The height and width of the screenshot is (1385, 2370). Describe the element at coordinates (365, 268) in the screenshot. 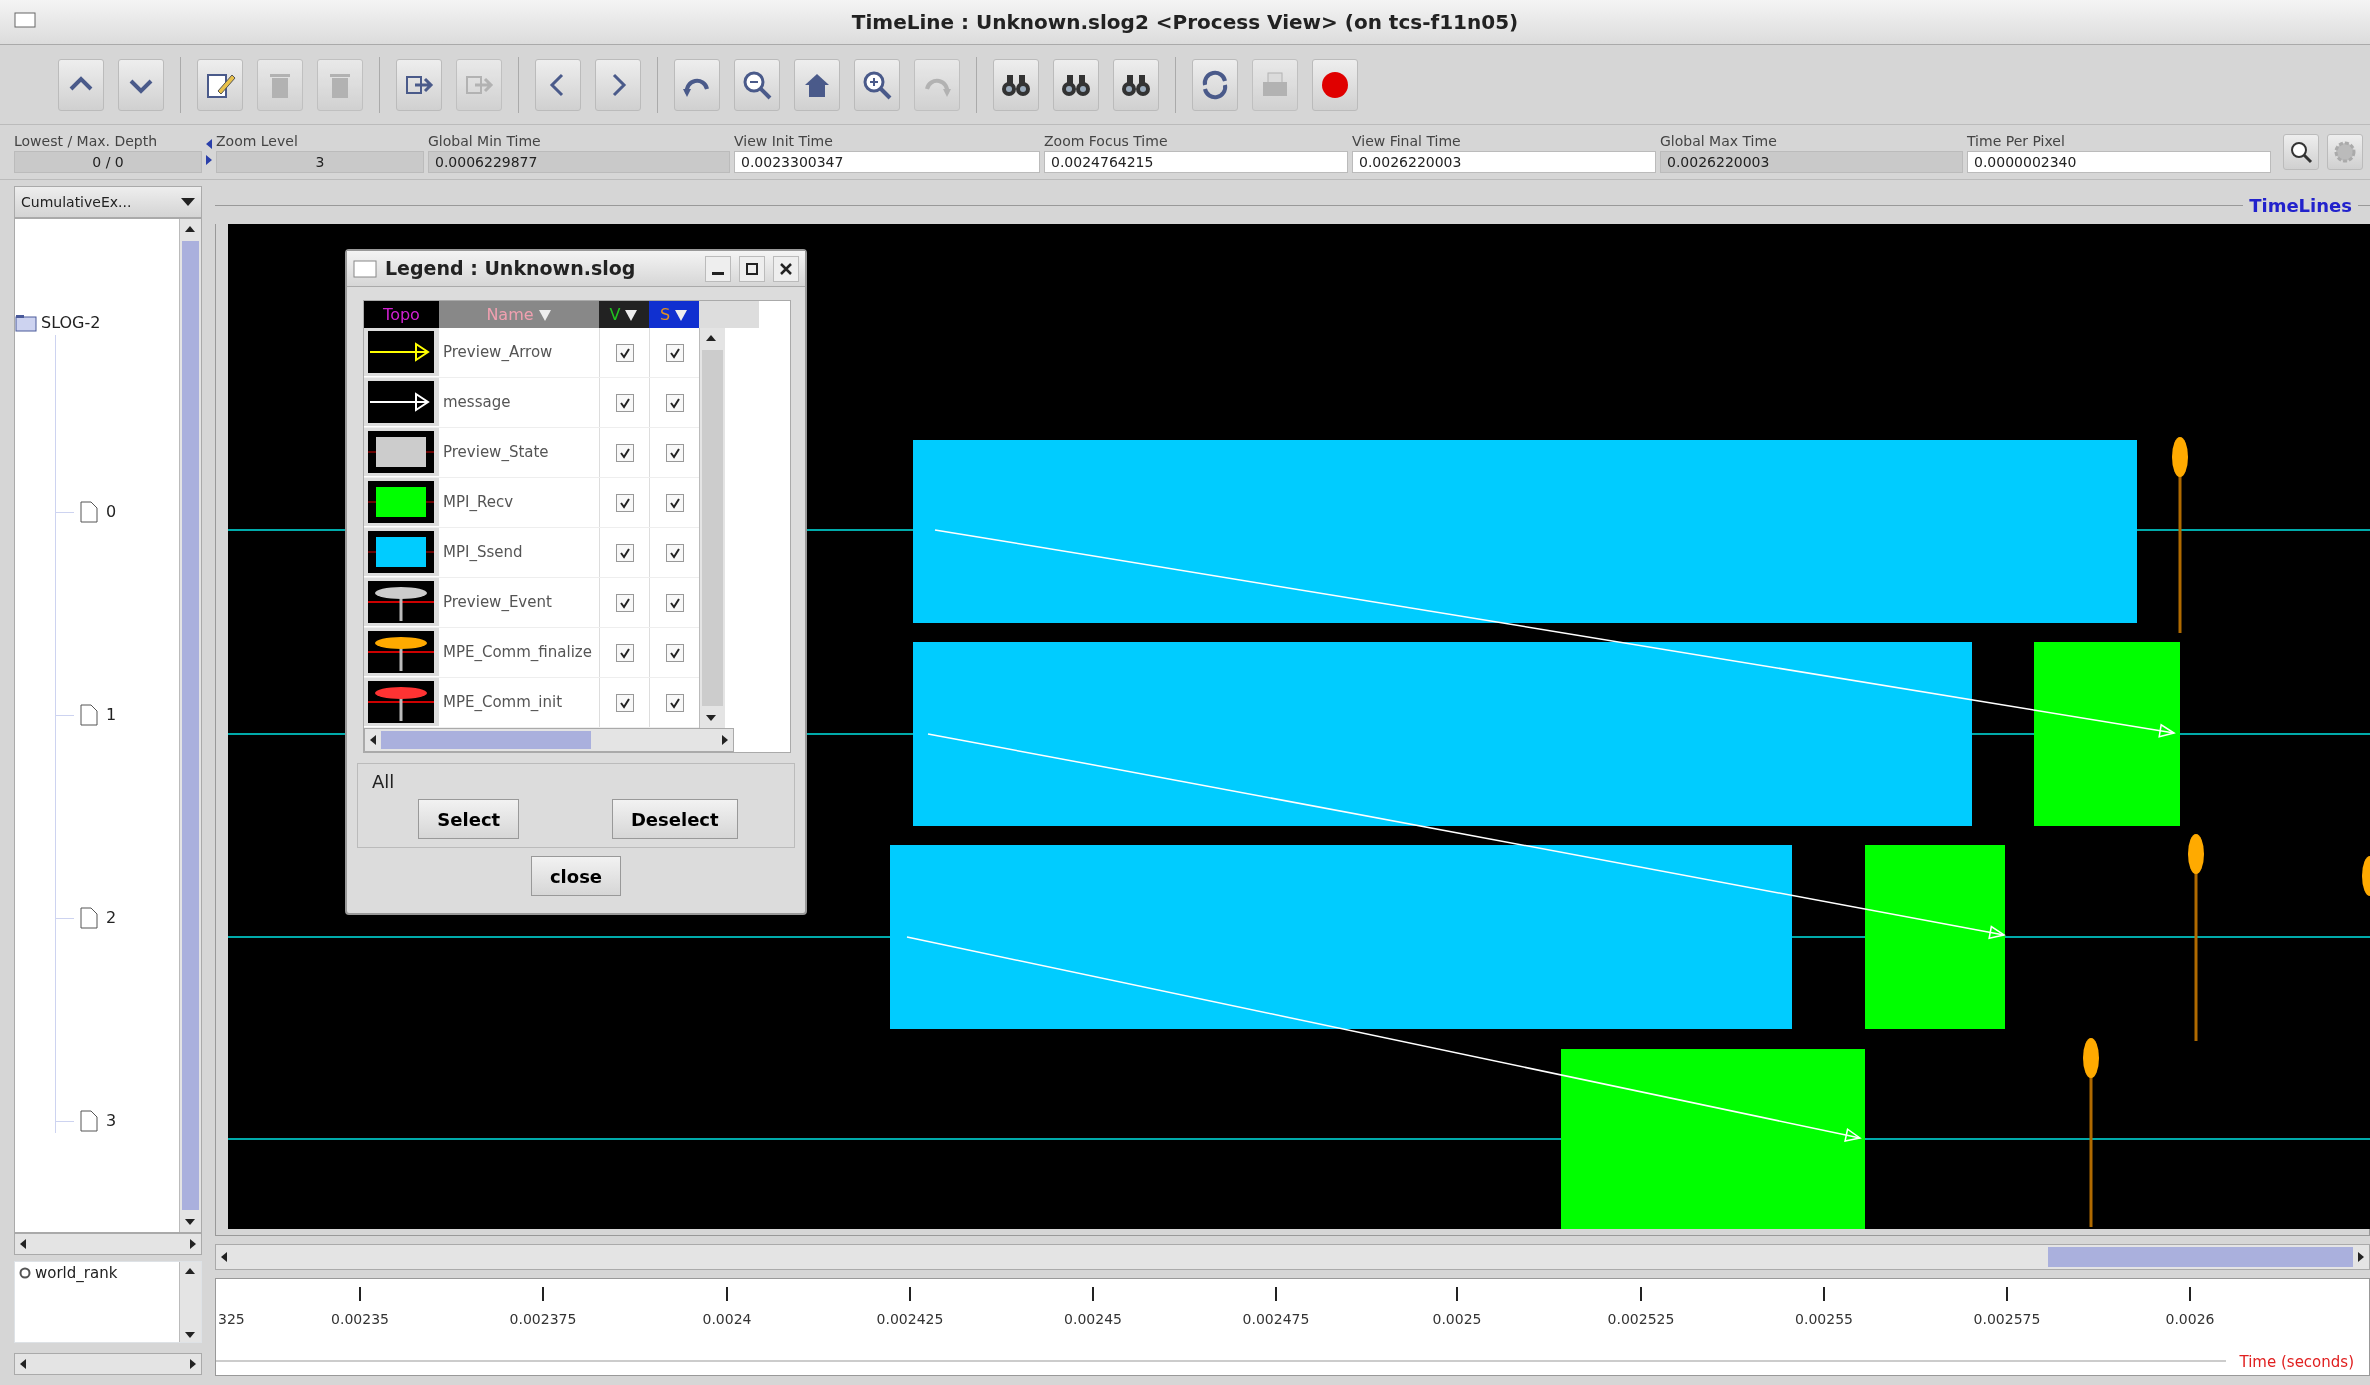

I see `window-icon` at that location.